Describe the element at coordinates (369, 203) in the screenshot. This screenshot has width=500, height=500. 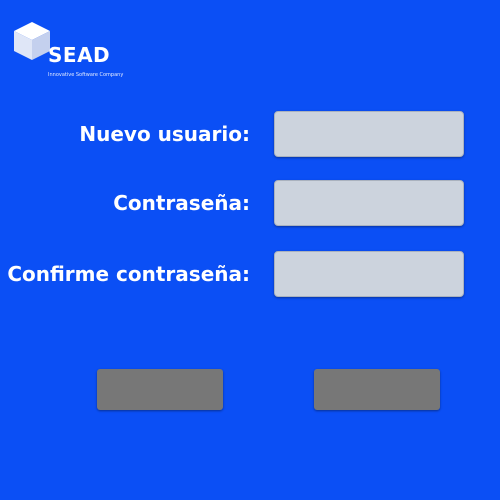
I see `password-input` at that location.